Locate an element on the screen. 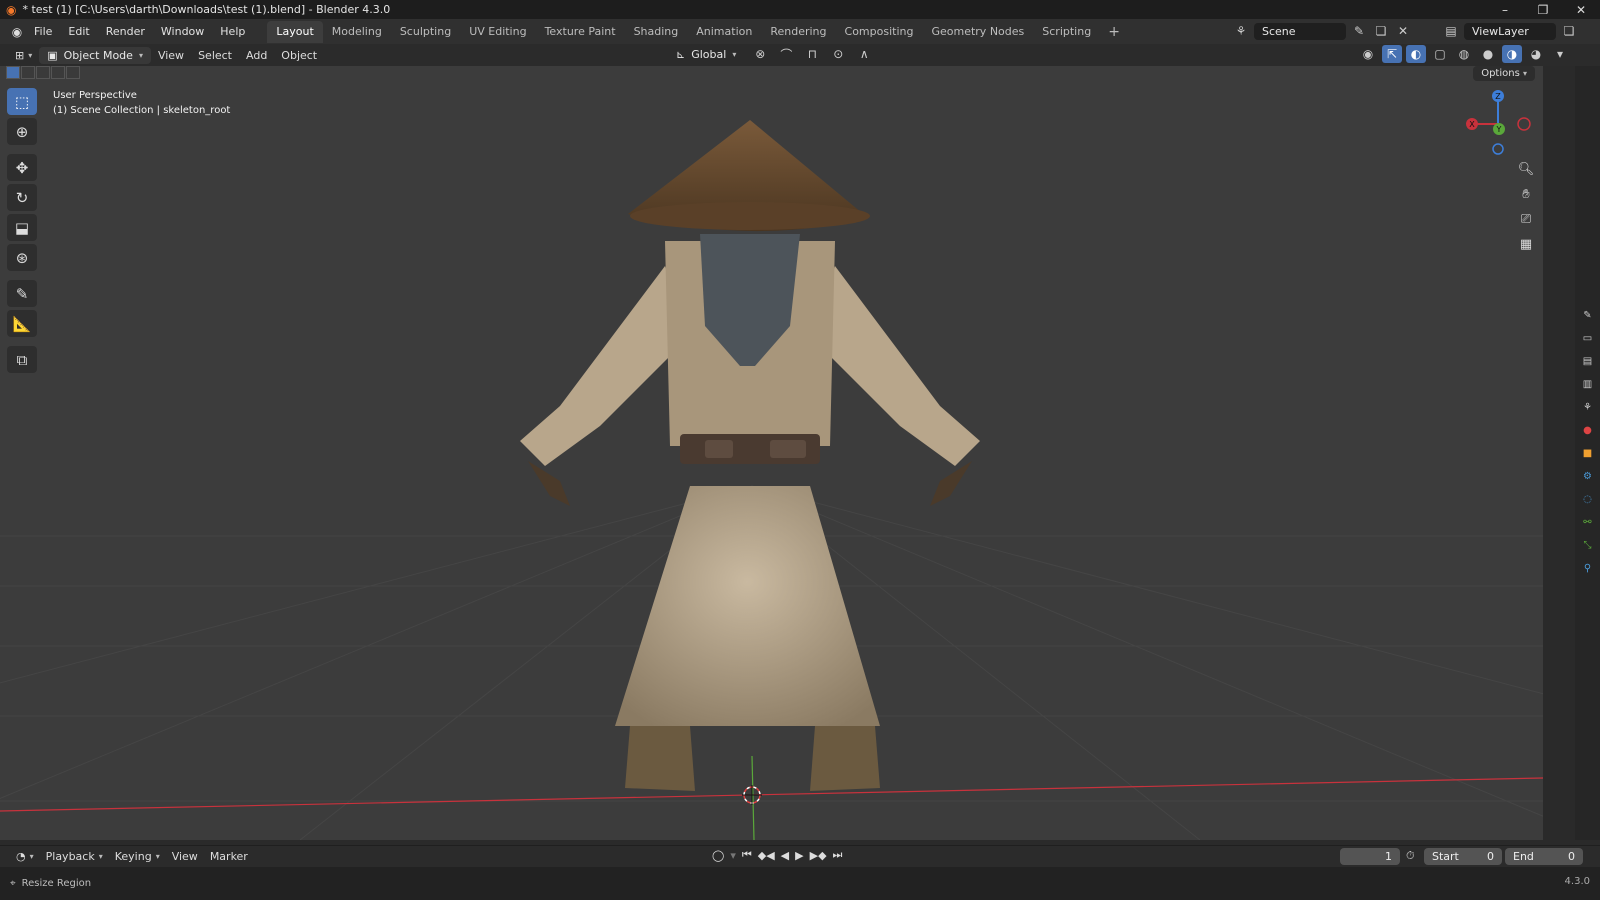 The height and width of the screenshot is (900, 1600). annotate-tool-icon: ✎ is located at coordinates (22, 293).